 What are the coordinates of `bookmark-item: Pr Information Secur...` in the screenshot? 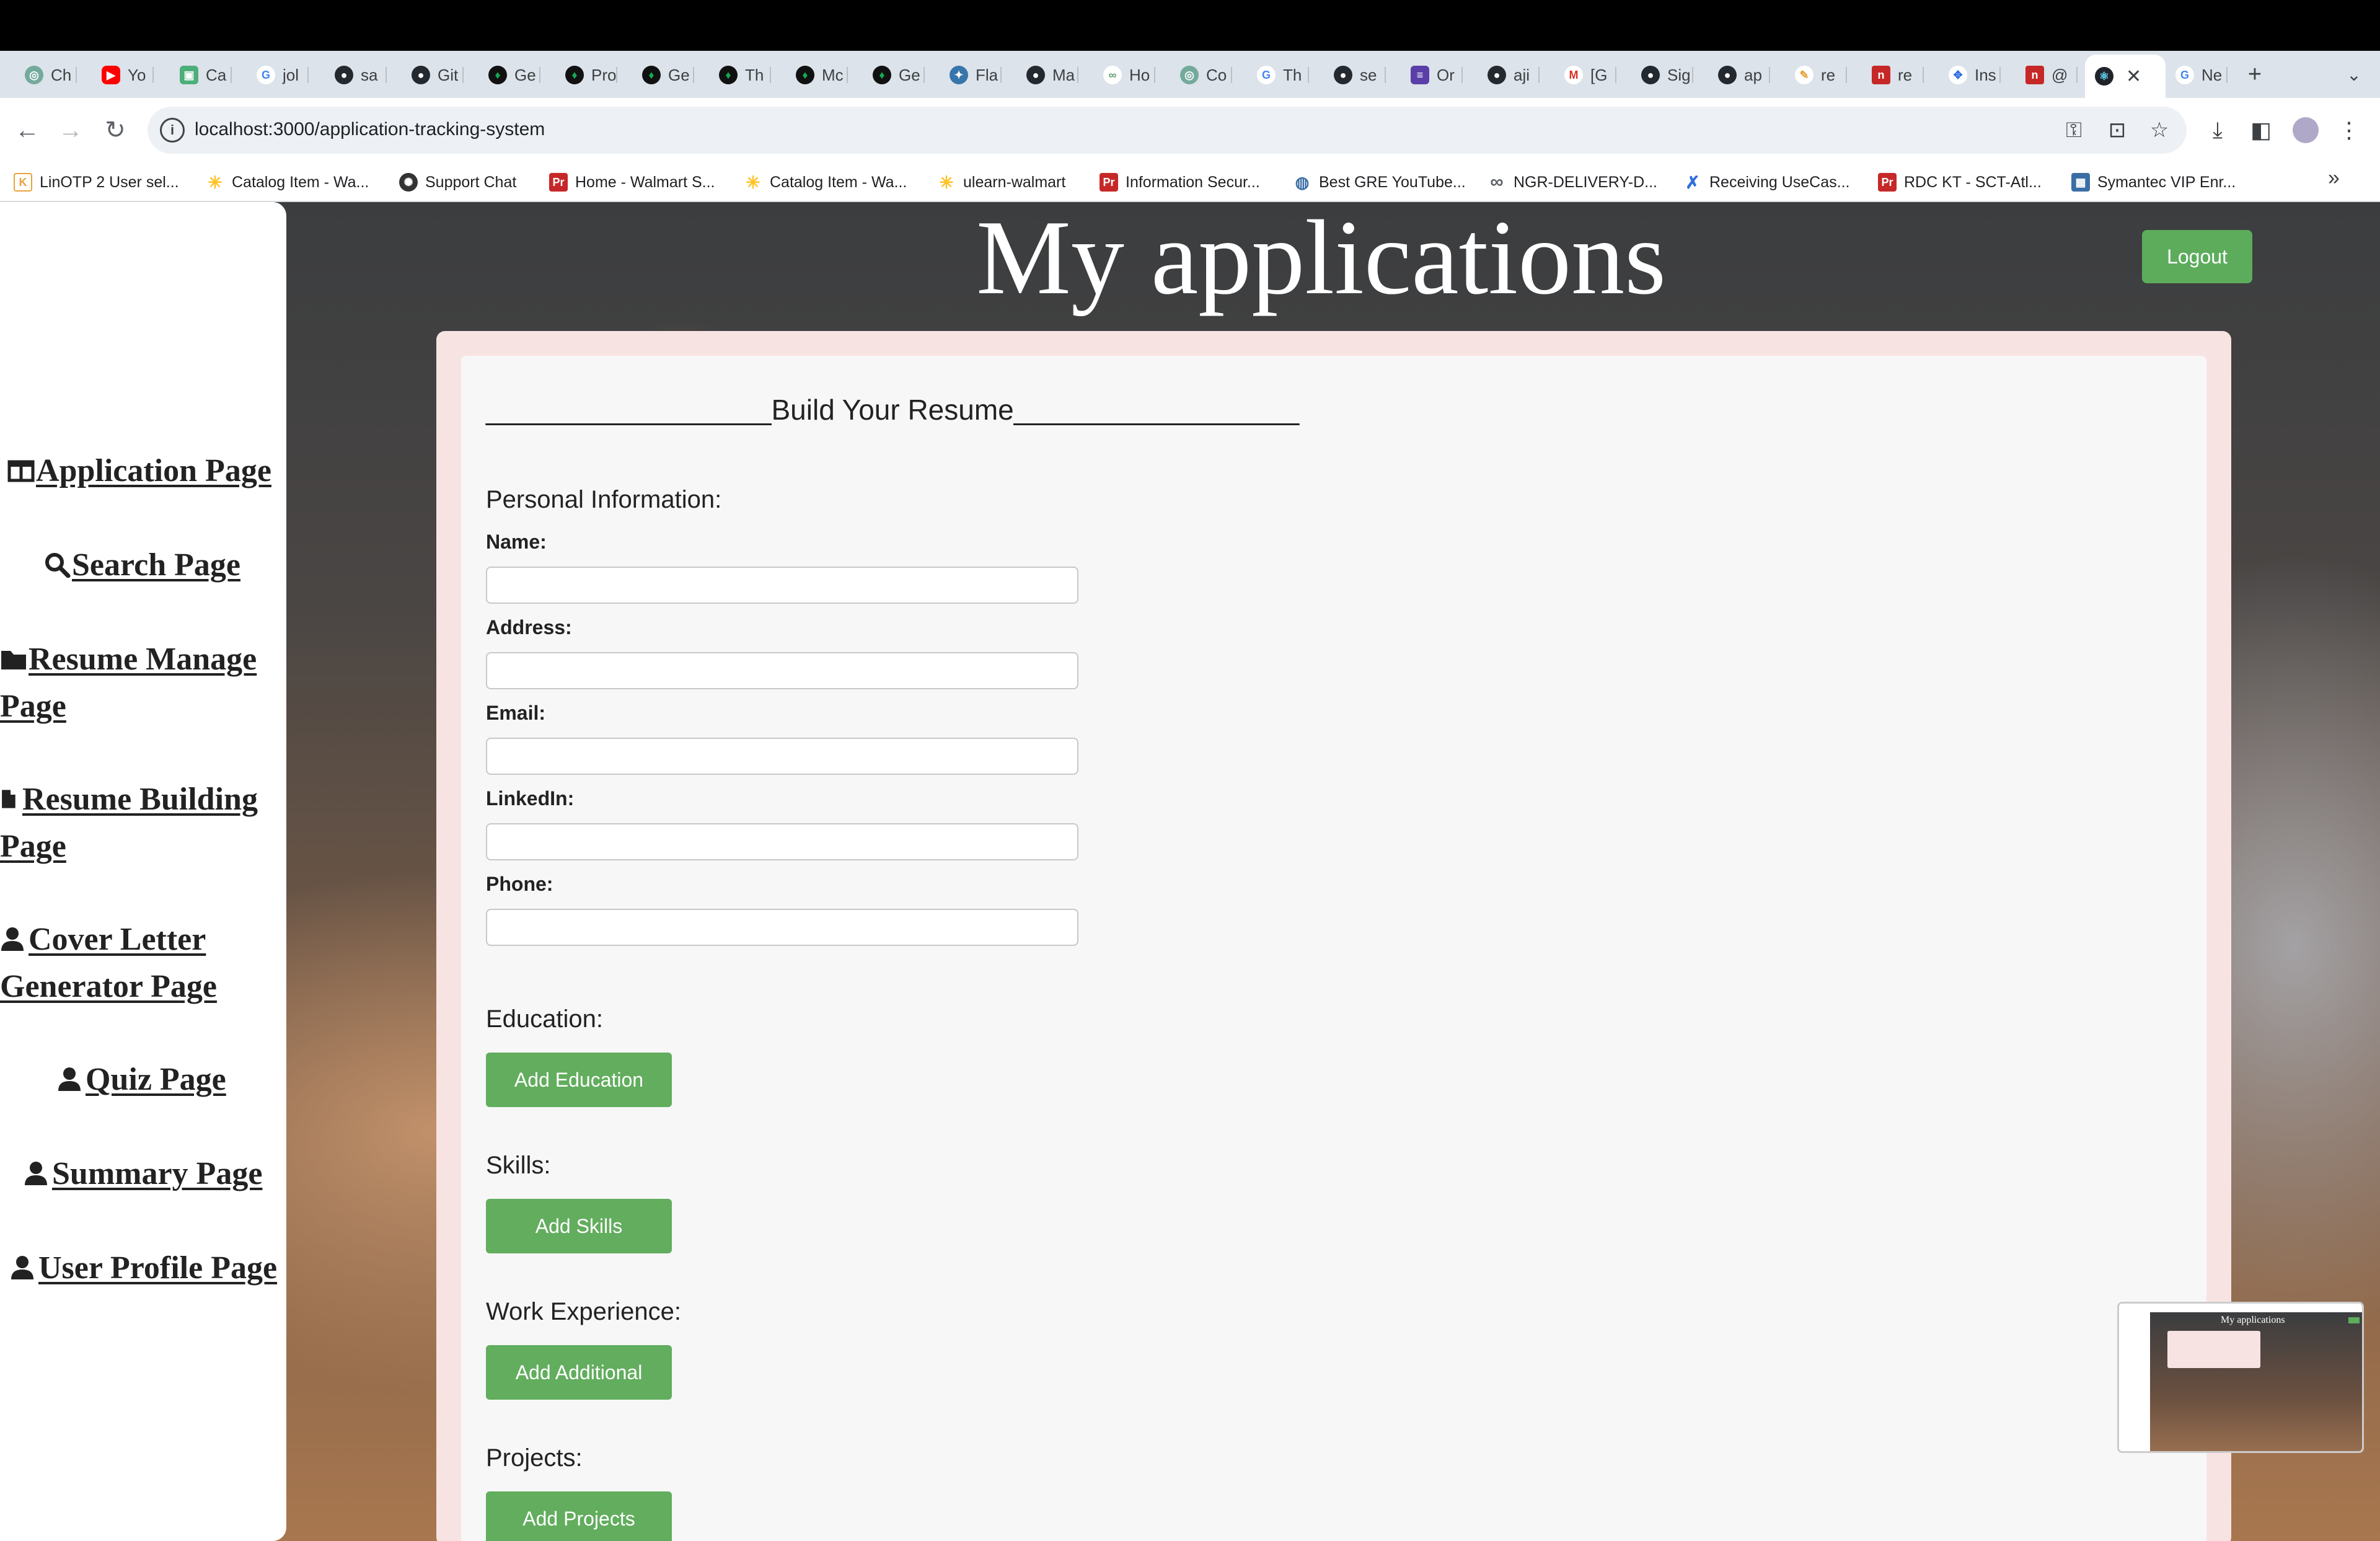 It's located at (1180, 182).